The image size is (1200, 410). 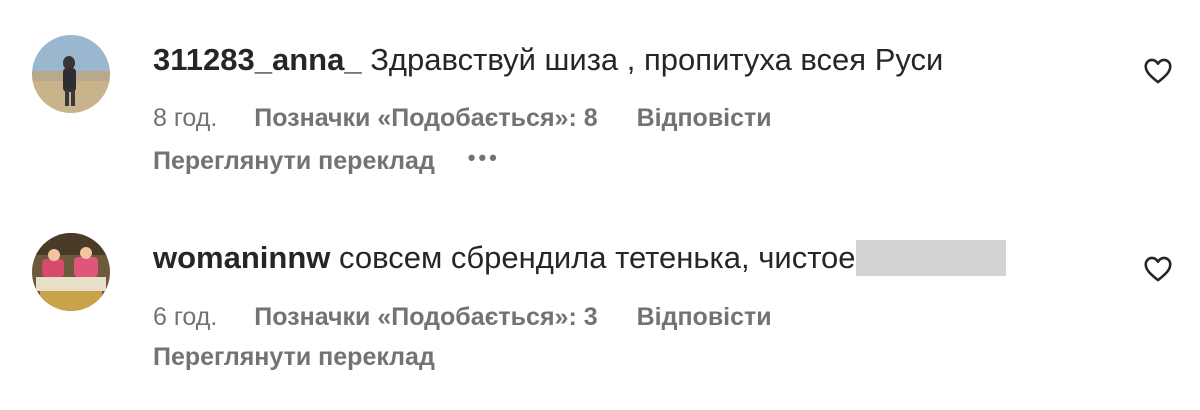 What do you see at coordinates (241, 257) in the screenshot?
I see `username-link: womaninnw` at bounding box center [241, 257].